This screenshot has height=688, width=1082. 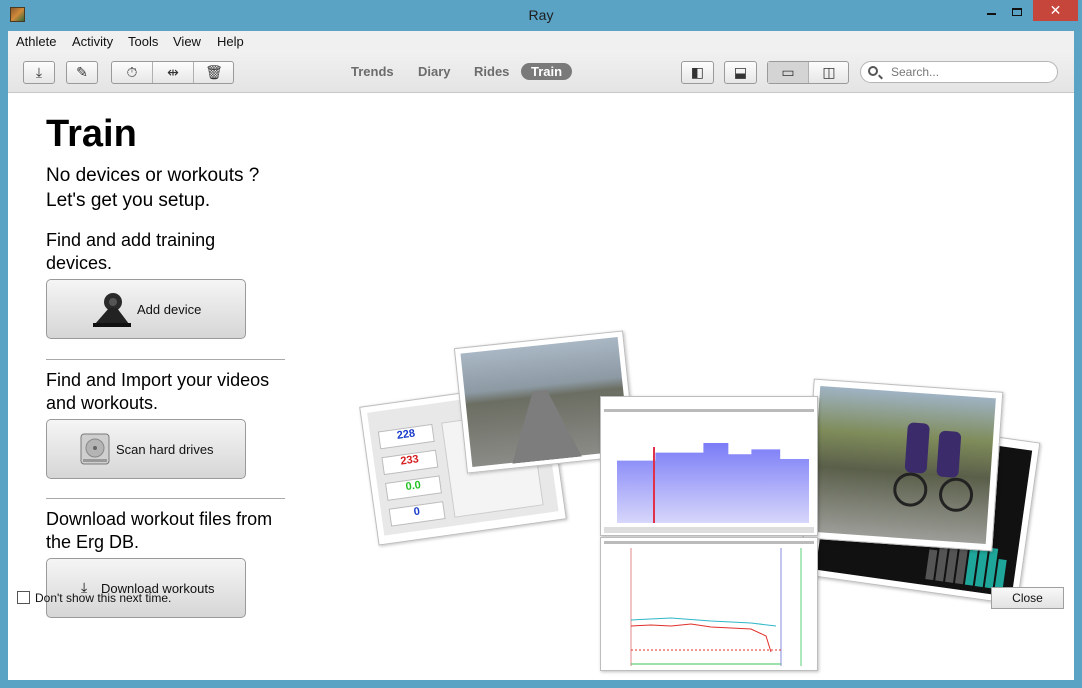 What do you see at coordinates (971, 72) in the screenshot?
I see `search-input` at bounding box center [971, 72].